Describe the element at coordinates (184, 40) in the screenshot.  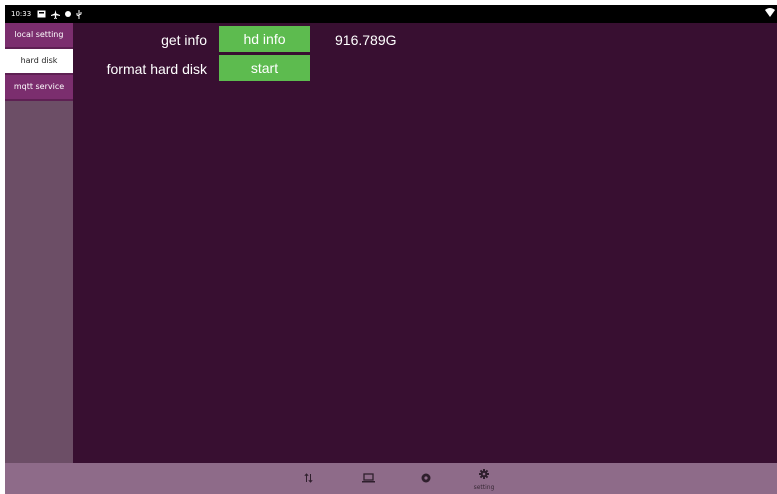
I see `get-info-label: get info` at that location.